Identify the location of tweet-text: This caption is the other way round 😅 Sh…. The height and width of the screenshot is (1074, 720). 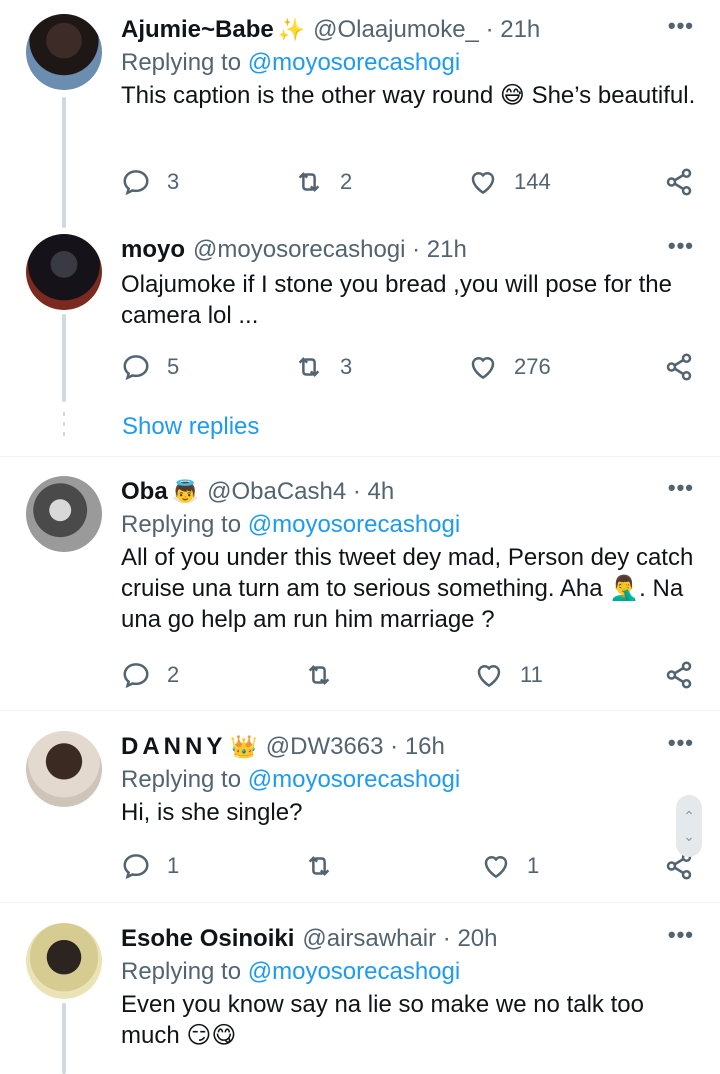
(408, 95).